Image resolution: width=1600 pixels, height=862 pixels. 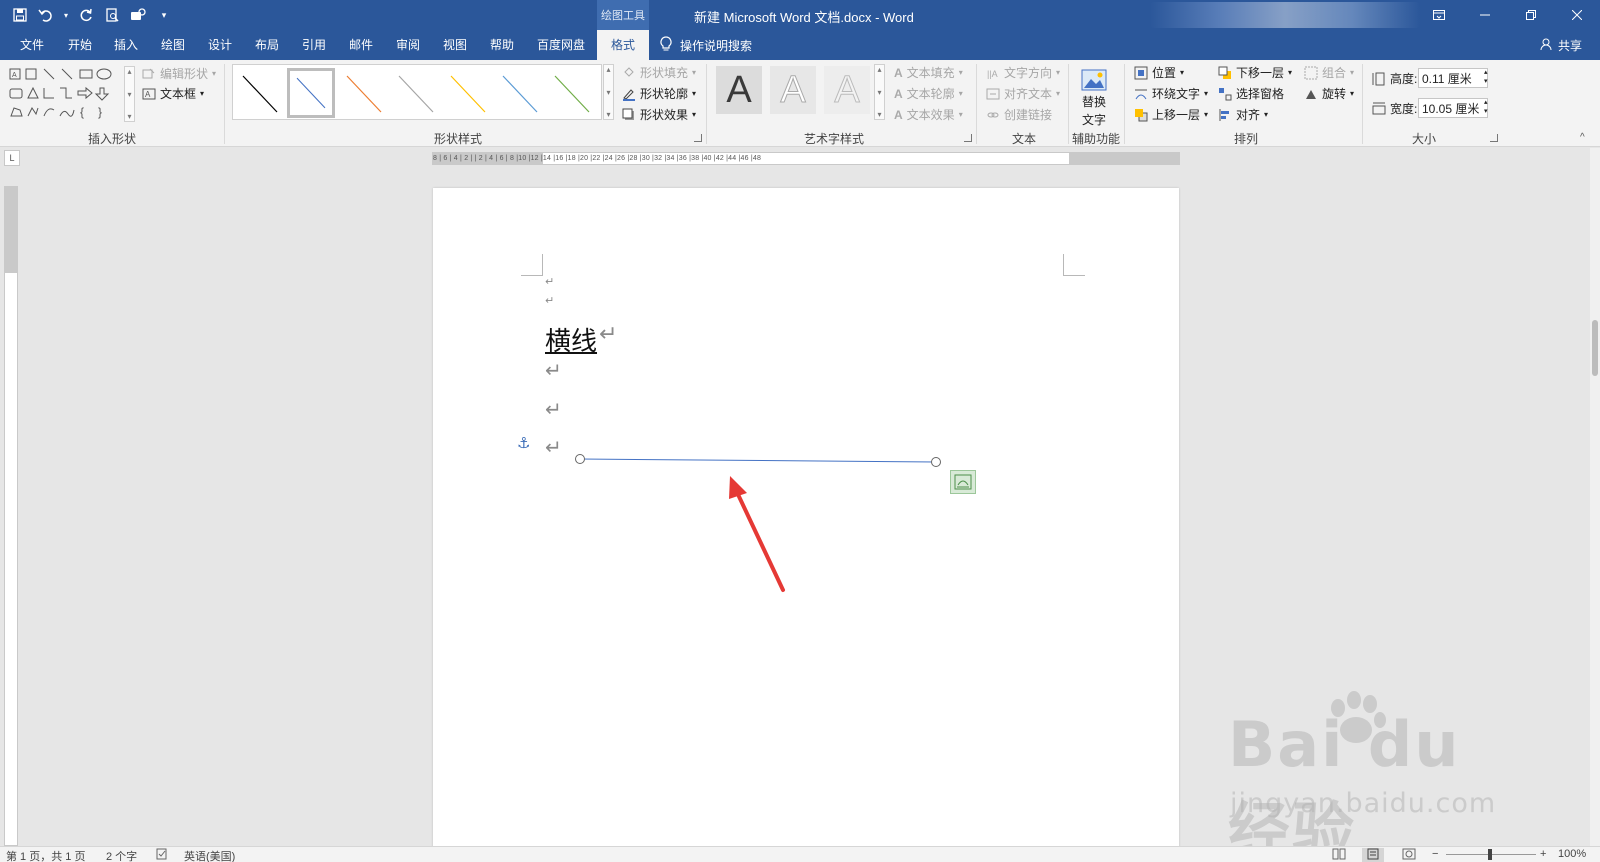 What do you see at coordinates (220, 45) in the screenshot?
I see `tab-design: 设计` at bounding box center [220, 45].